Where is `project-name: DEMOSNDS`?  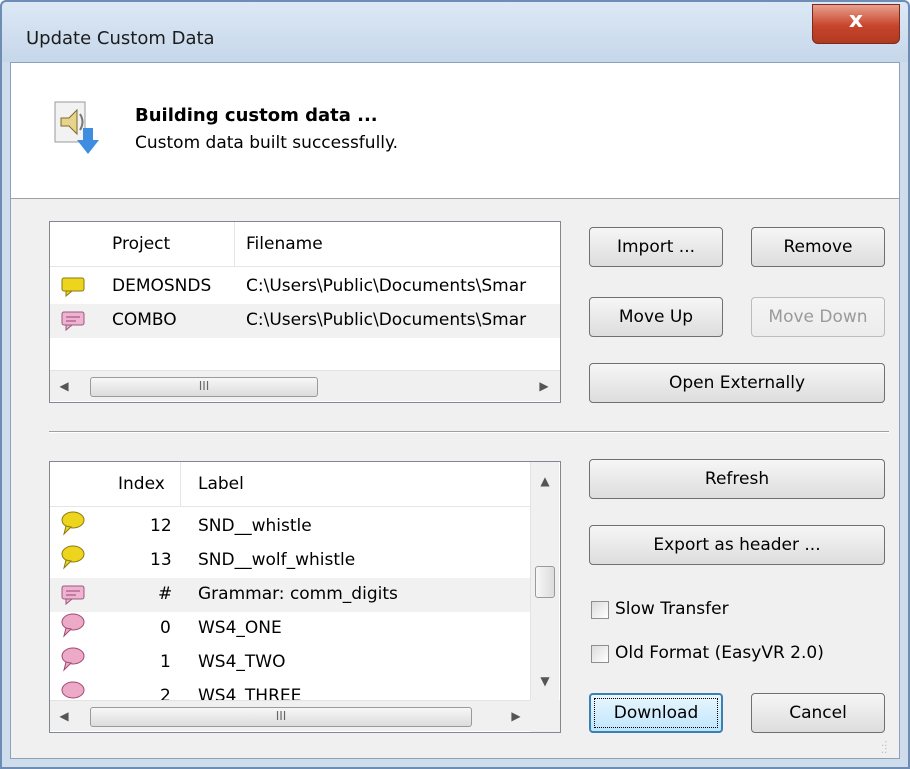
project-name: DEMOSNDS is located at coordinates (162, 286).